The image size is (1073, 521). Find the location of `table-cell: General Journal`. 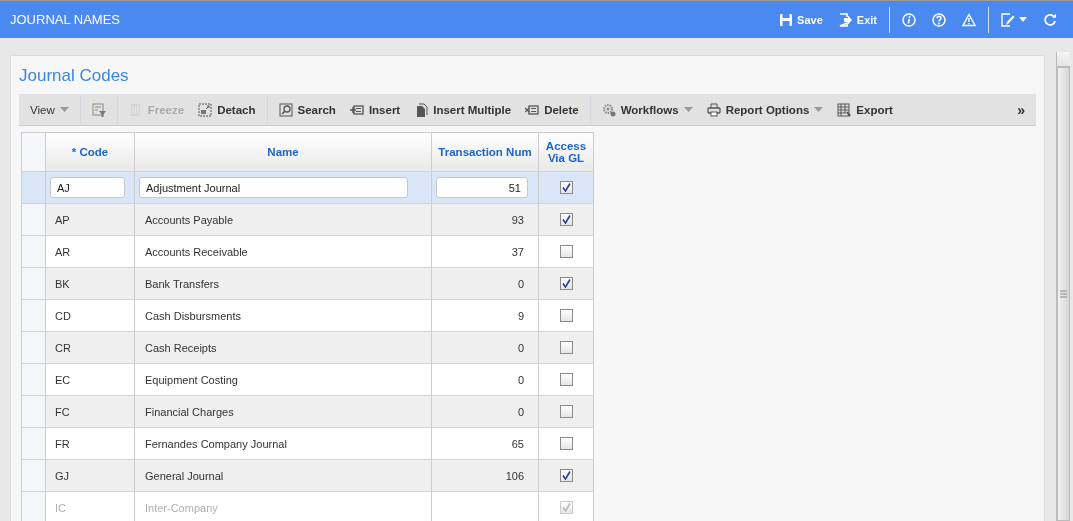

table-cell: General Journal is located at coordinates (184, 475).